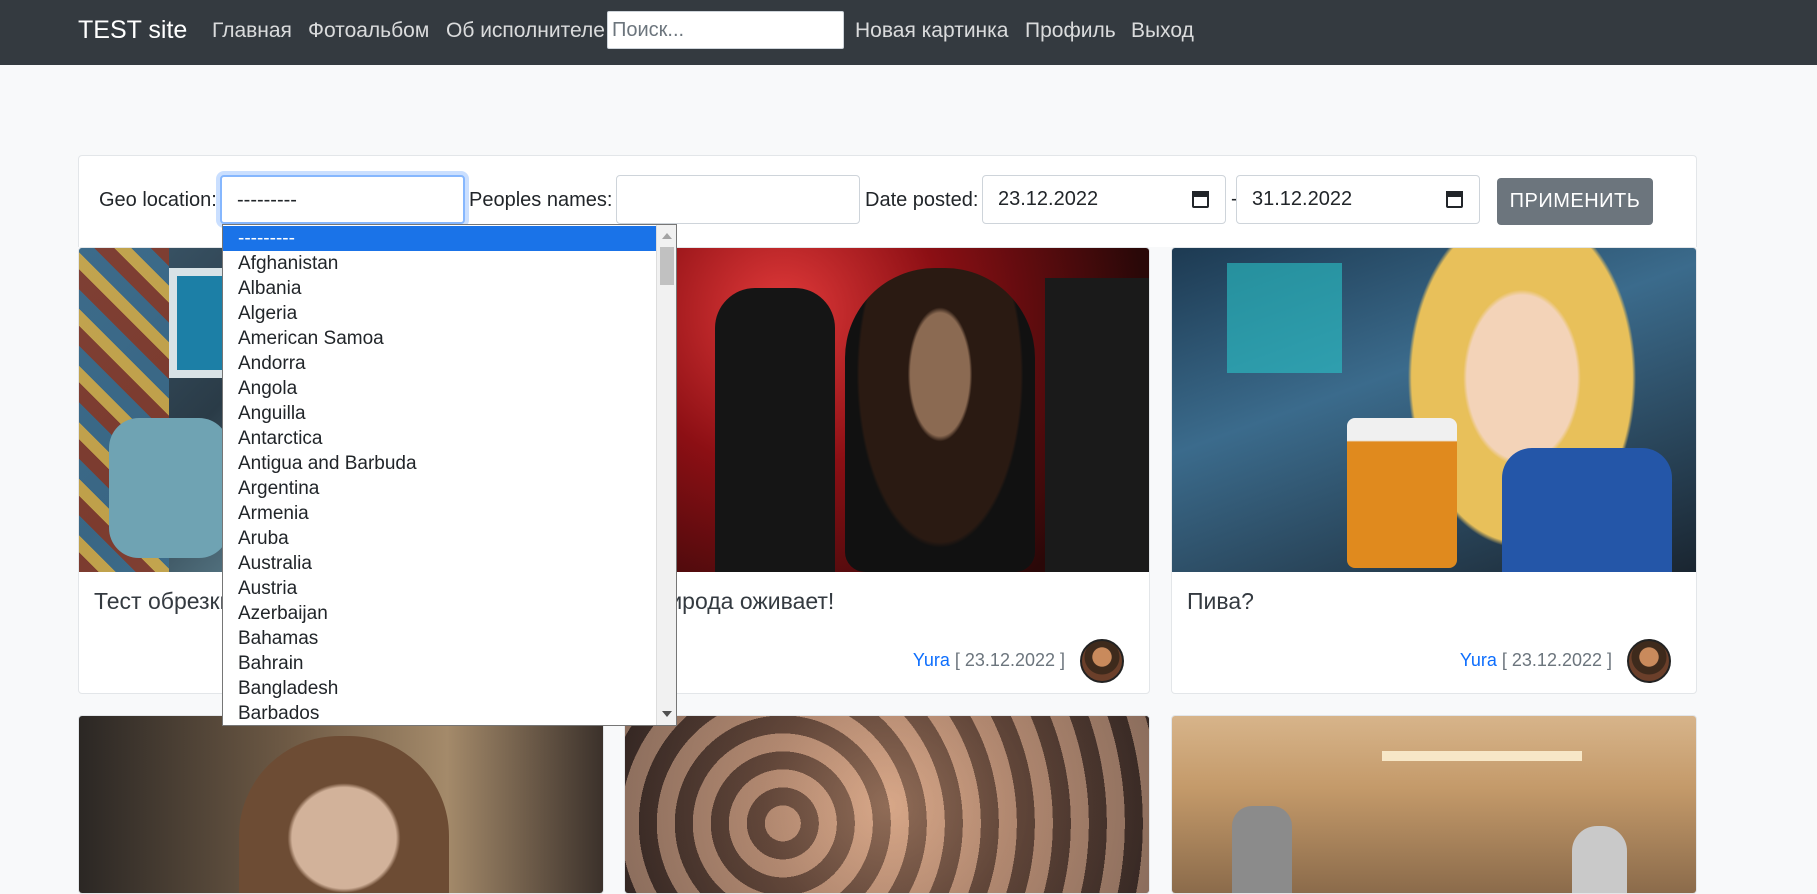 Image resolution: width=1817 pixels, height=894 pixels. I want to click on dropdown-option: Austria, so click(439, 588).